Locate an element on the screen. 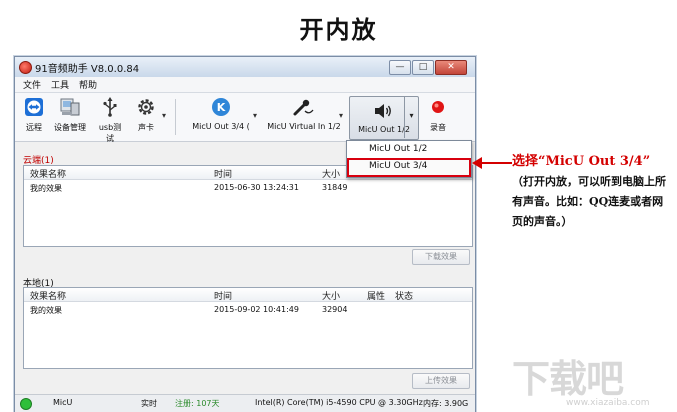 The image size is (677, 412). micu-virtual-dropdown-arrow: ▾ is located at coordinates (341, 115).